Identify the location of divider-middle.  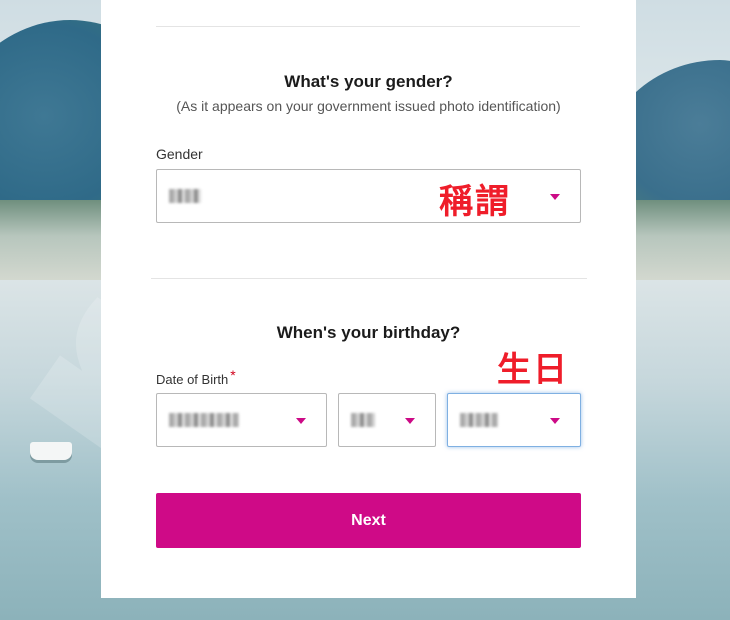
(369, 278).